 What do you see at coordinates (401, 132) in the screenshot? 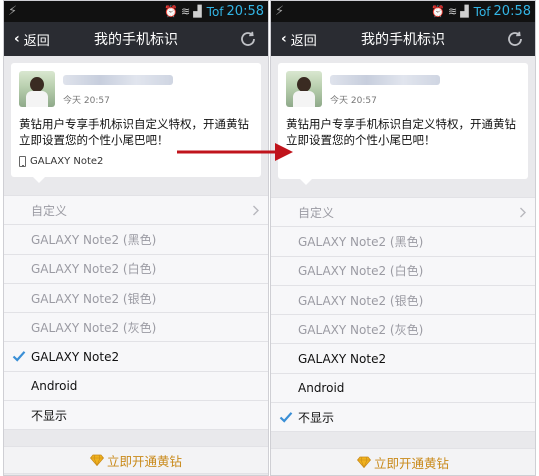
I see `post-text: 黄钻用户专享手机标识自定义特权，开通黄钻立即设置您的个性小尾巴吧！` at bounding box center [401, 132].